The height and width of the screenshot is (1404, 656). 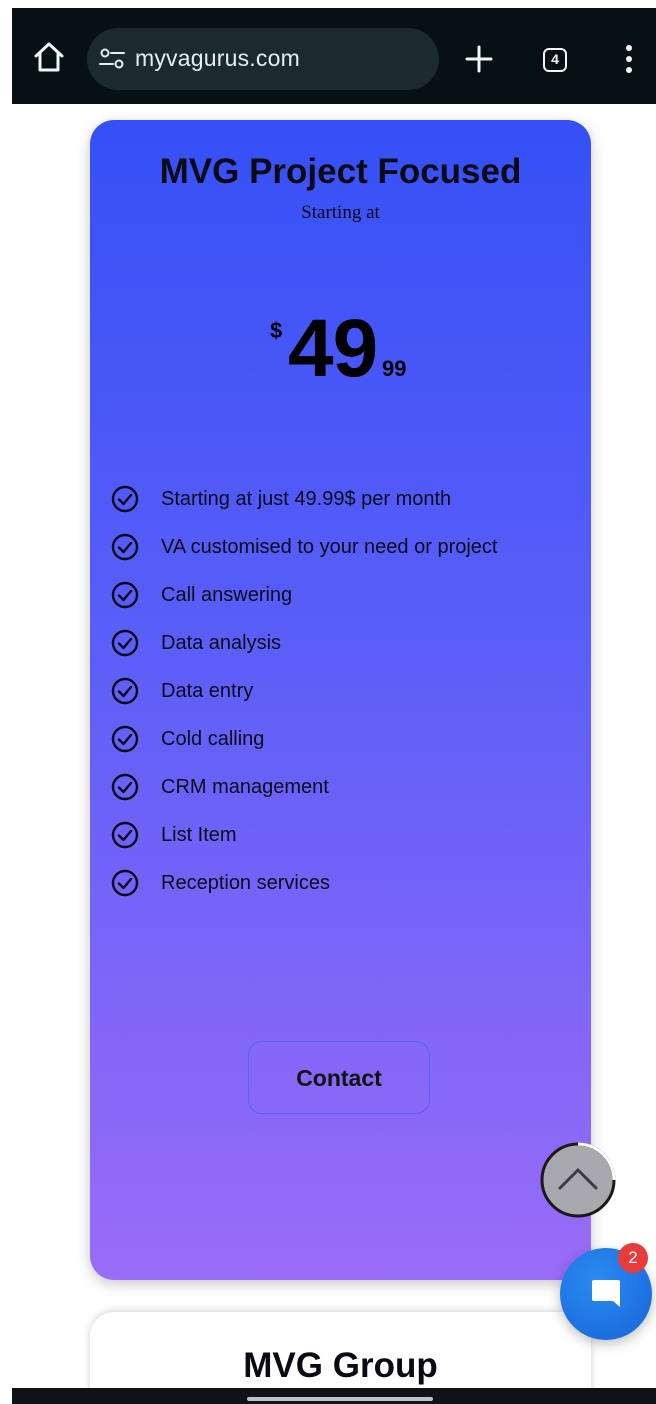 I want to click on feature-item: Call answering, so click(x=340, y=602).